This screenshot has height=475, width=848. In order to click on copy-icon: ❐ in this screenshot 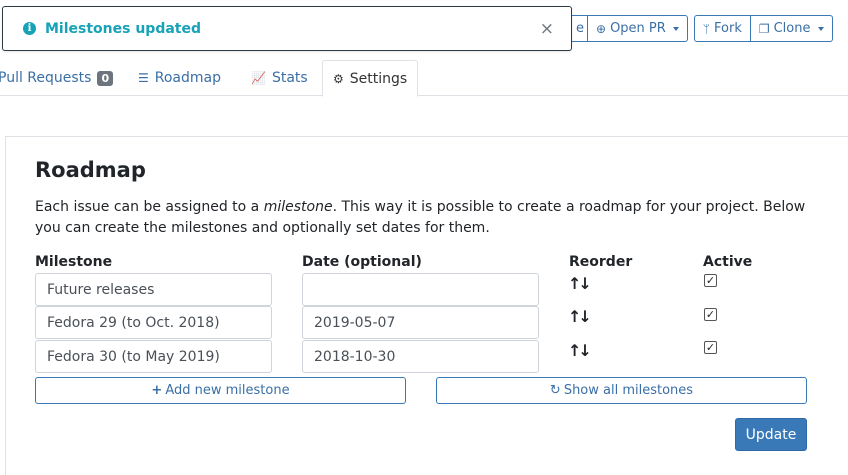, I will do `click(764, 28)`.